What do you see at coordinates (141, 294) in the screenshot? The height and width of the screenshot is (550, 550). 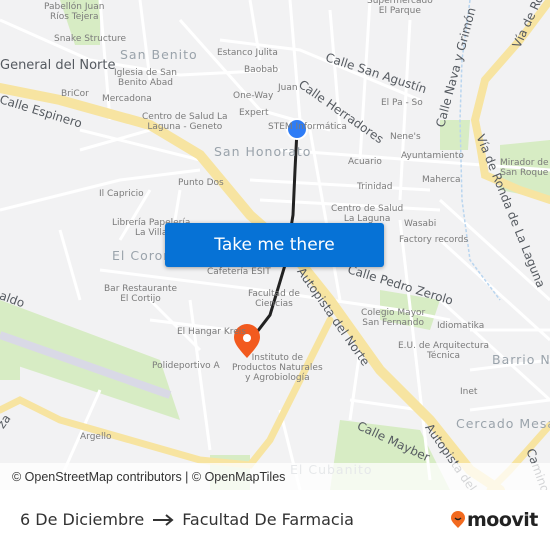 I see `poi-label: Bar Restaurante El Cortijo` at bounding box center [141, 294].